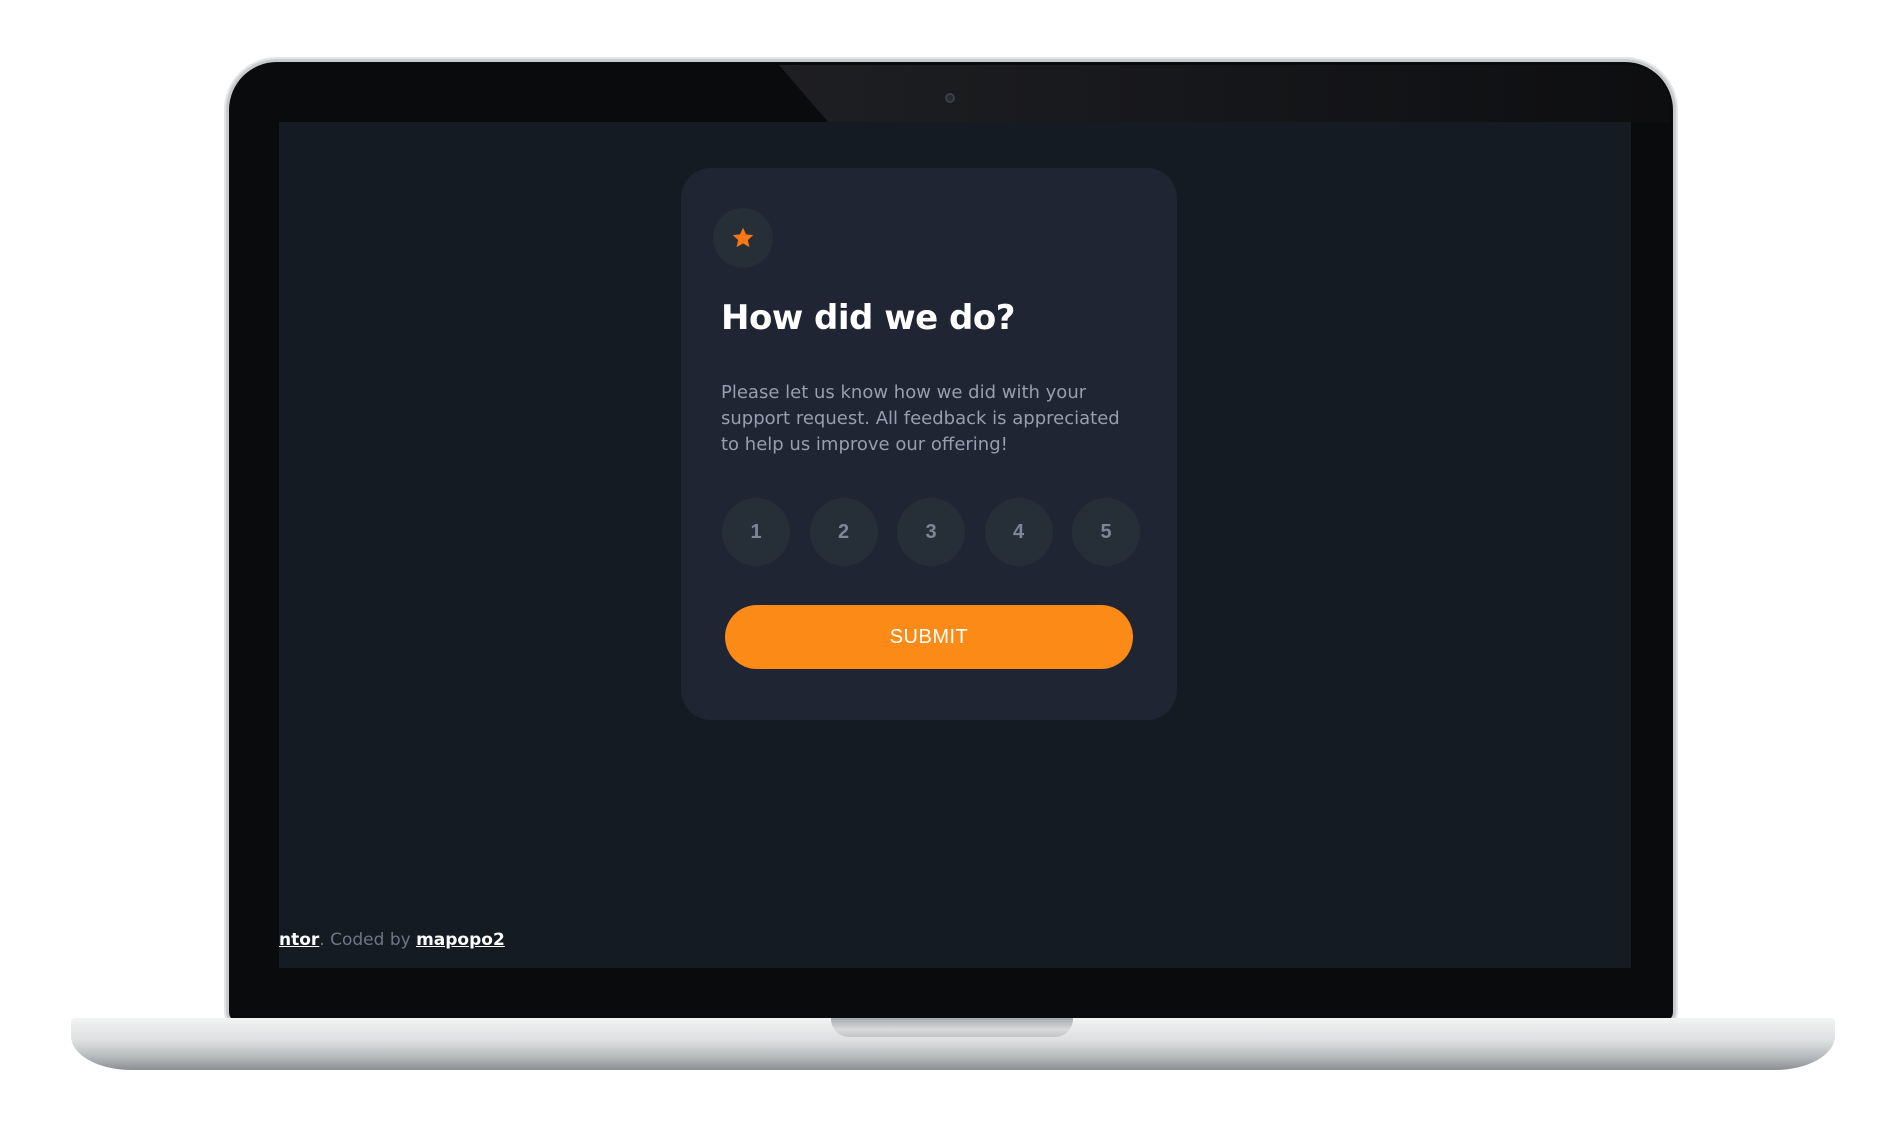 This screenshot has height=1139, width=1895. What do you see at coordinates (1106, 532) in the screenshot?
I see `rating-button-5: 5` at bounding box center [1106, 532].